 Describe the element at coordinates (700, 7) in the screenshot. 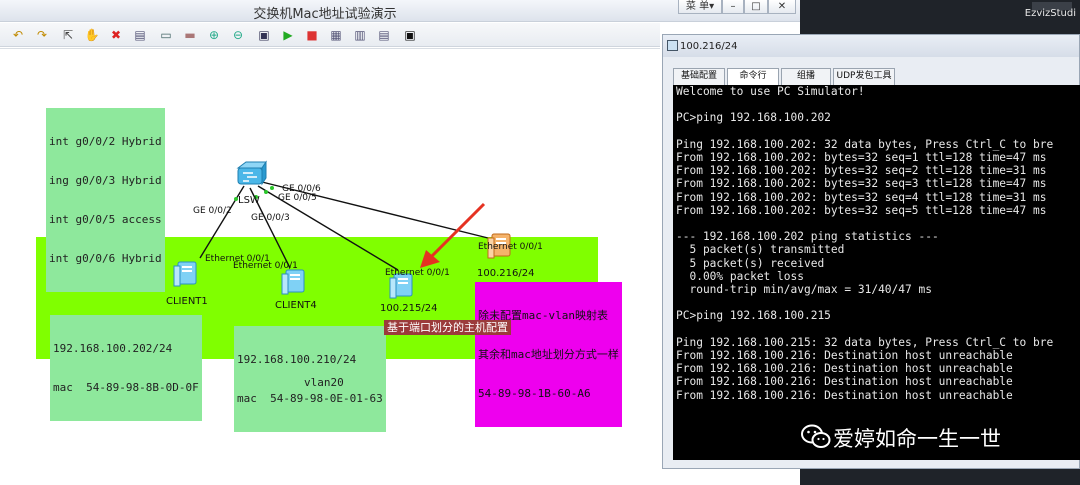

I see `menu-button: 菜 单▾` at that location.